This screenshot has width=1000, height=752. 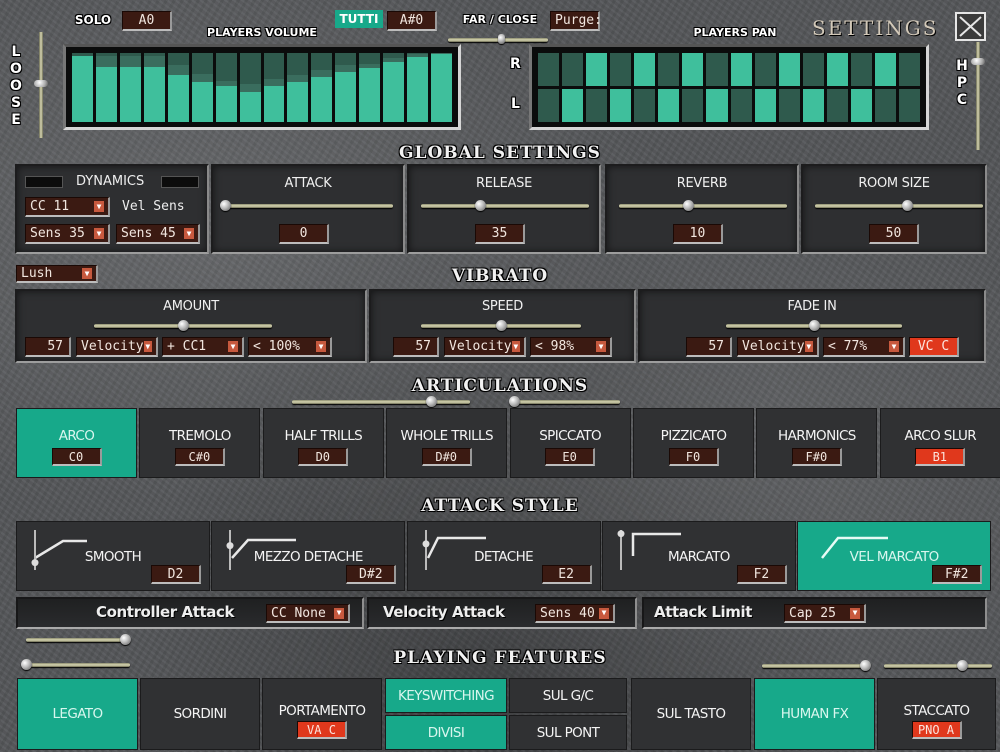 What do you see at coordinates (304, 234) in the screenshot?
I see `attack-value: 0` at bounding box center [304, 234].